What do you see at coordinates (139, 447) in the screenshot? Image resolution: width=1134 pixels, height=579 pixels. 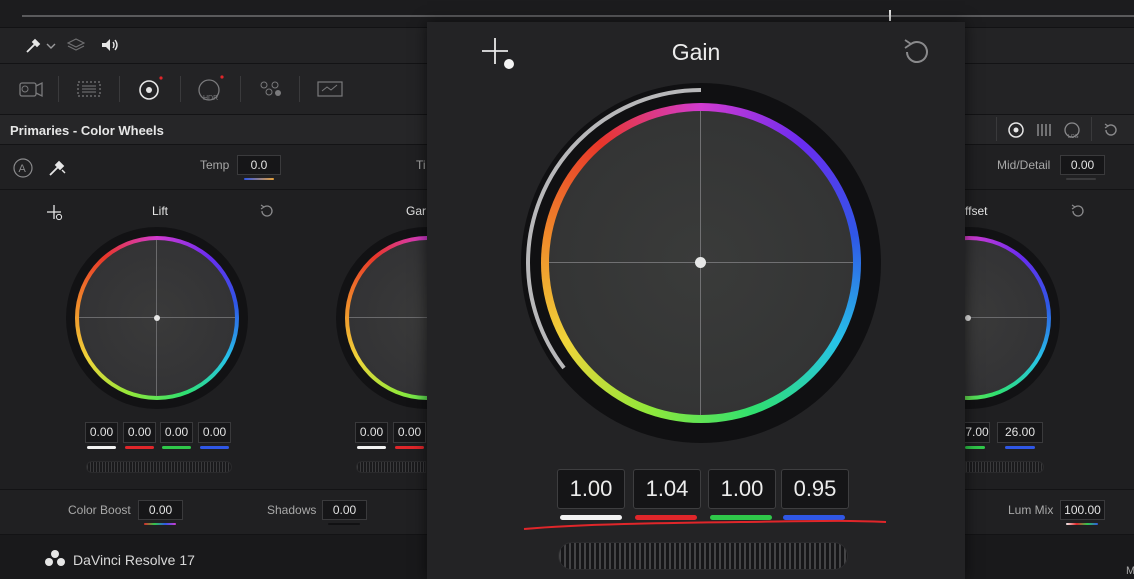 I see `lift-red-indicator` at bounding box center [139, 447].